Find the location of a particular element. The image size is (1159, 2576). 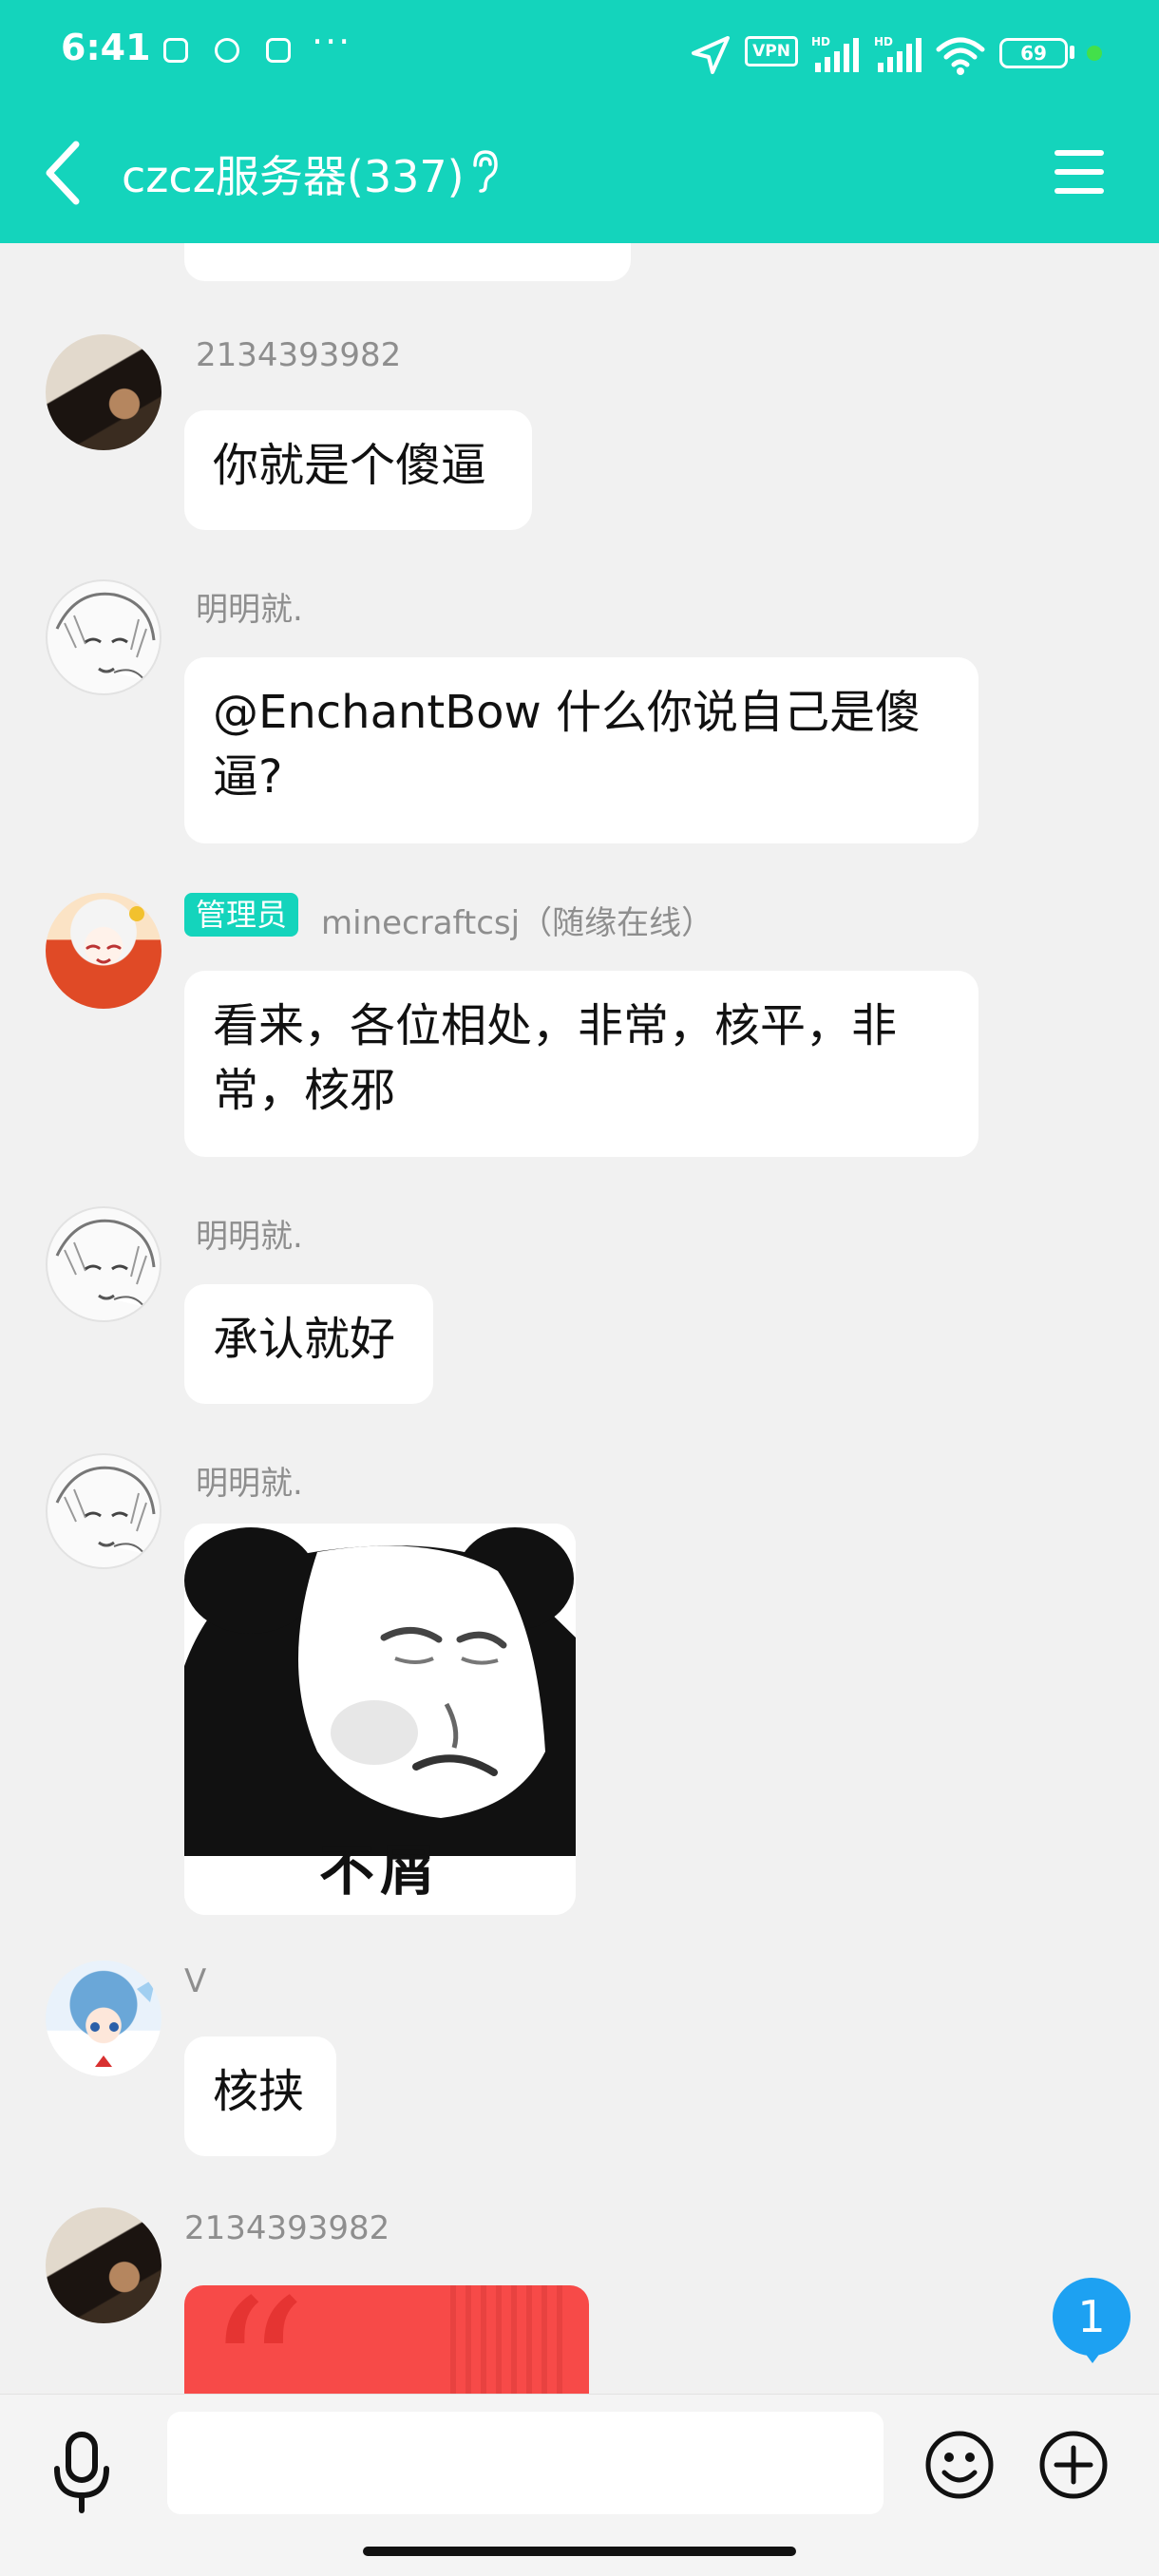

menu-button is located at coordinates (1079, 172).